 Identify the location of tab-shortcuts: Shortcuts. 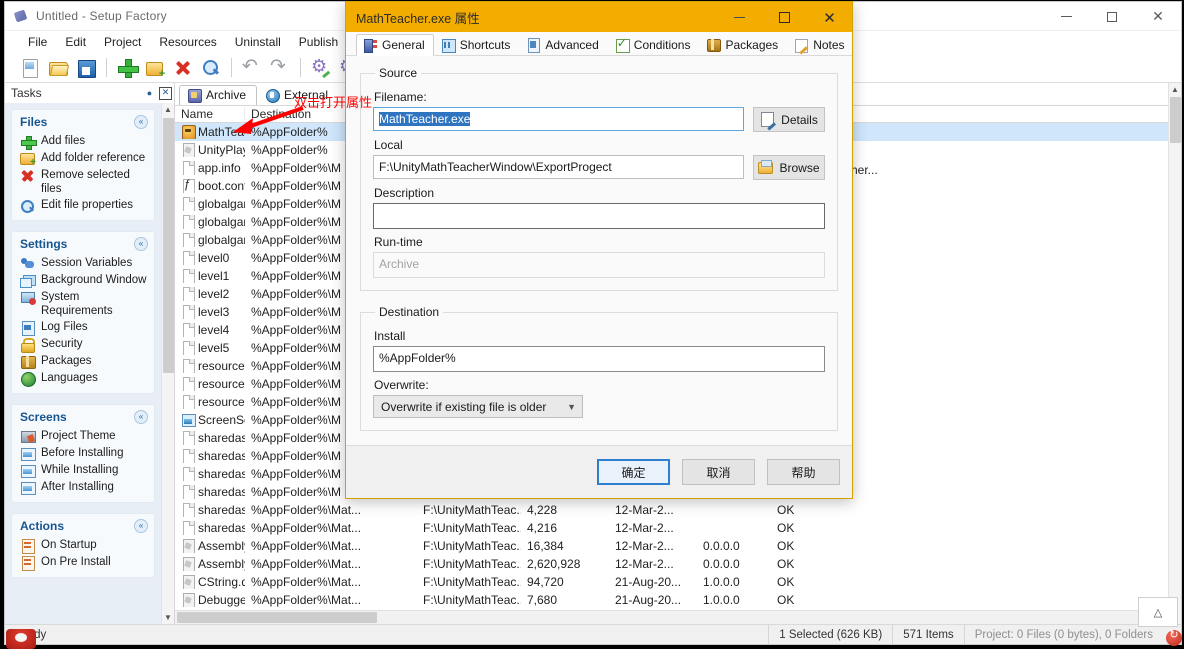
(477, 44).